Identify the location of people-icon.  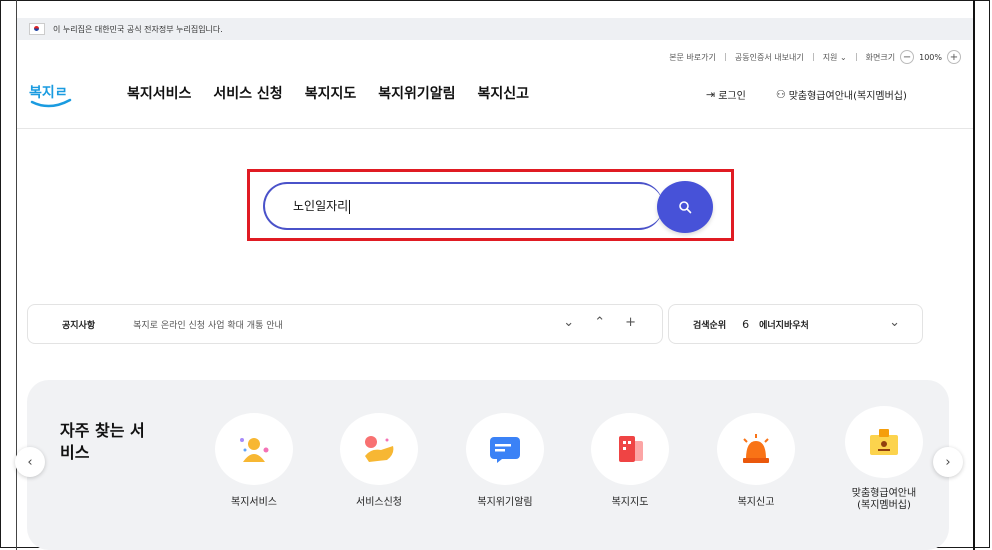
(254, 450).